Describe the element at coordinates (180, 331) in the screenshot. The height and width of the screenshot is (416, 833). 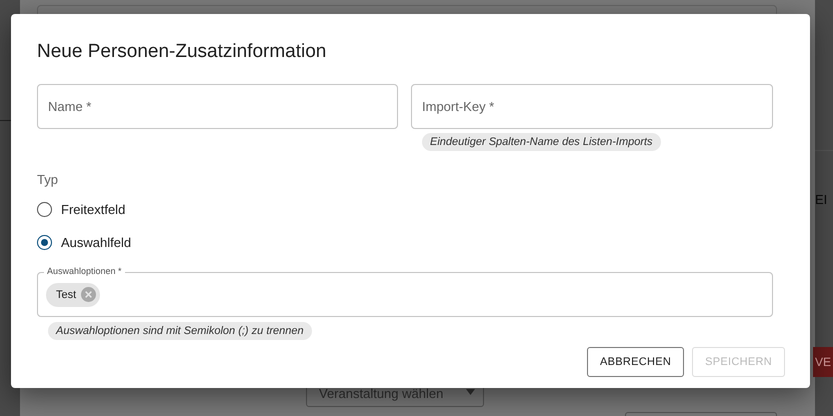
I see `hint-chip: Auswahloptionen sind mit Semikolon (;) zu trennen` at that location.